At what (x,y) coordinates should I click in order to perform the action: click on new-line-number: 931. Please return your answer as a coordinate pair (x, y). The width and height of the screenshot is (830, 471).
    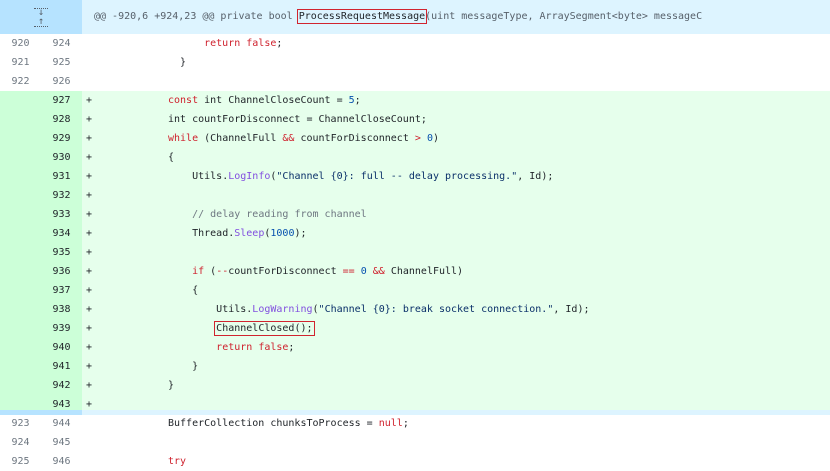
    Looking at the image, I should click on (61, 176).